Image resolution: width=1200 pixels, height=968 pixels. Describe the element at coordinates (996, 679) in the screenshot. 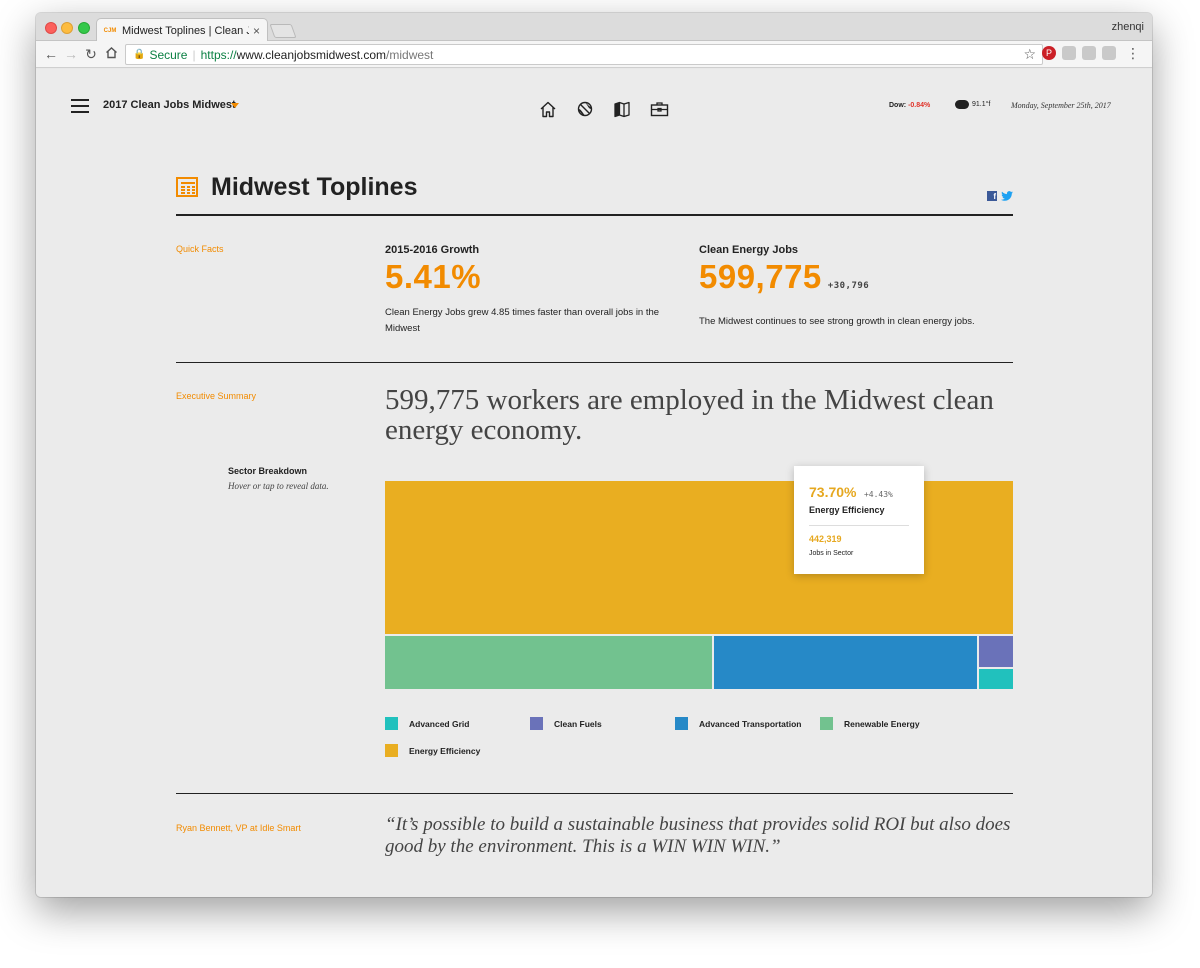

I see `treemap-cell-advanced-grid` at that location.